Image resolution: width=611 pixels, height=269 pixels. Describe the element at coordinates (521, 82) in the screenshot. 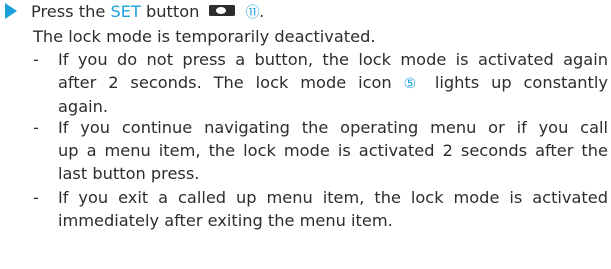

I see `list-item-line-part: lights up constantly` at that location.